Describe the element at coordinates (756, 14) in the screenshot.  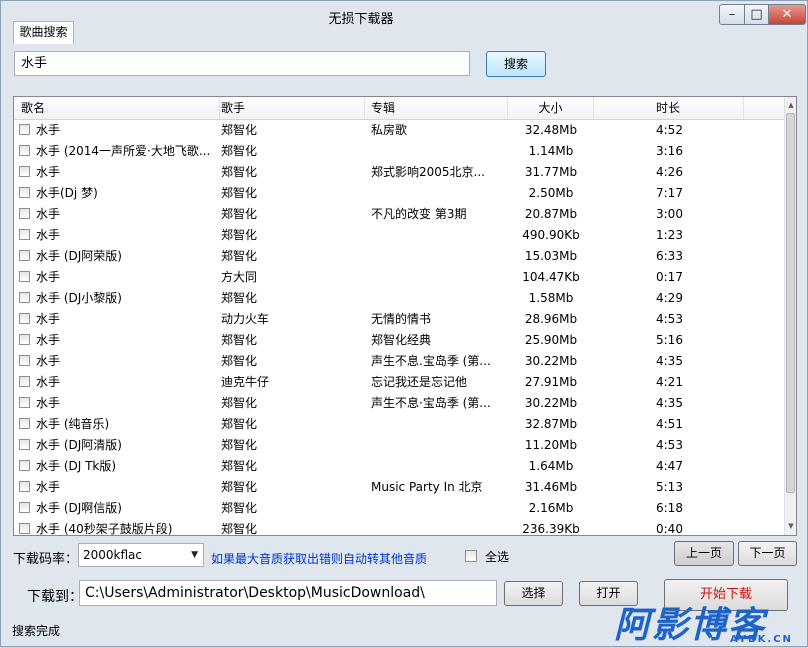
I see `maximize-button: □` at that location.